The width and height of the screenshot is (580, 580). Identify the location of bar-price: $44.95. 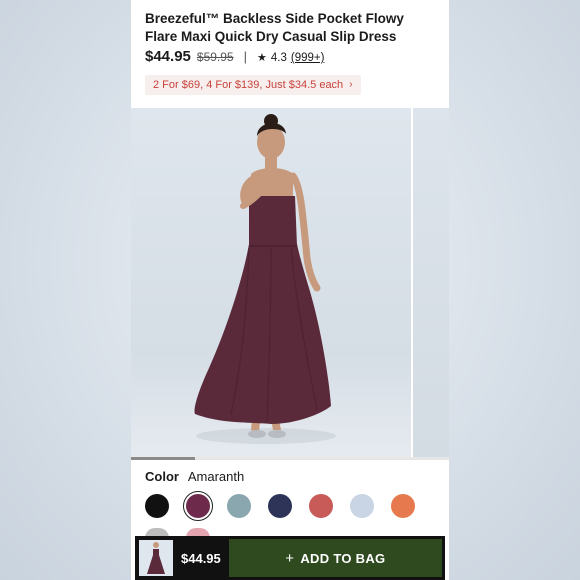
(201, 558).